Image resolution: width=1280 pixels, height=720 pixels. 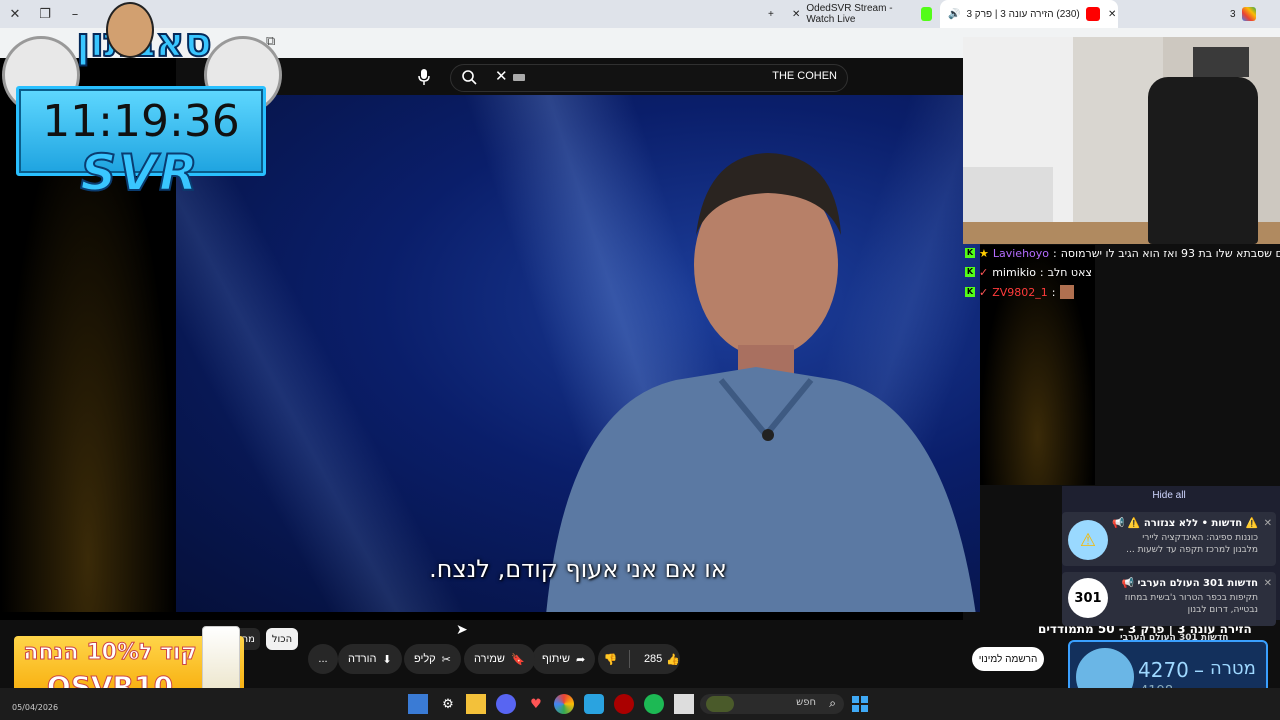 I want to click on chat-username: mimikio, so click(x=1014, y=272).